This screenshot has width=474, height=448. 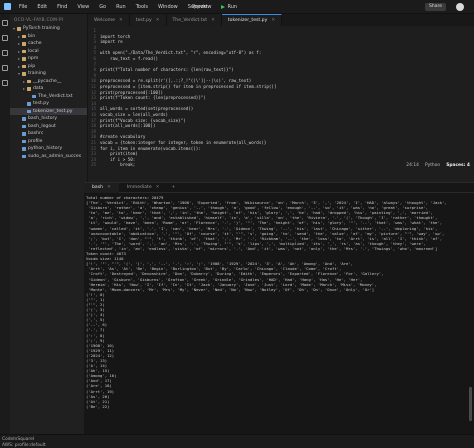 What do you see at coordinates (24, 445) in the screenshot?
I see `status-aws-profile: AWS: profile:default` at bounding box center [24, 445].